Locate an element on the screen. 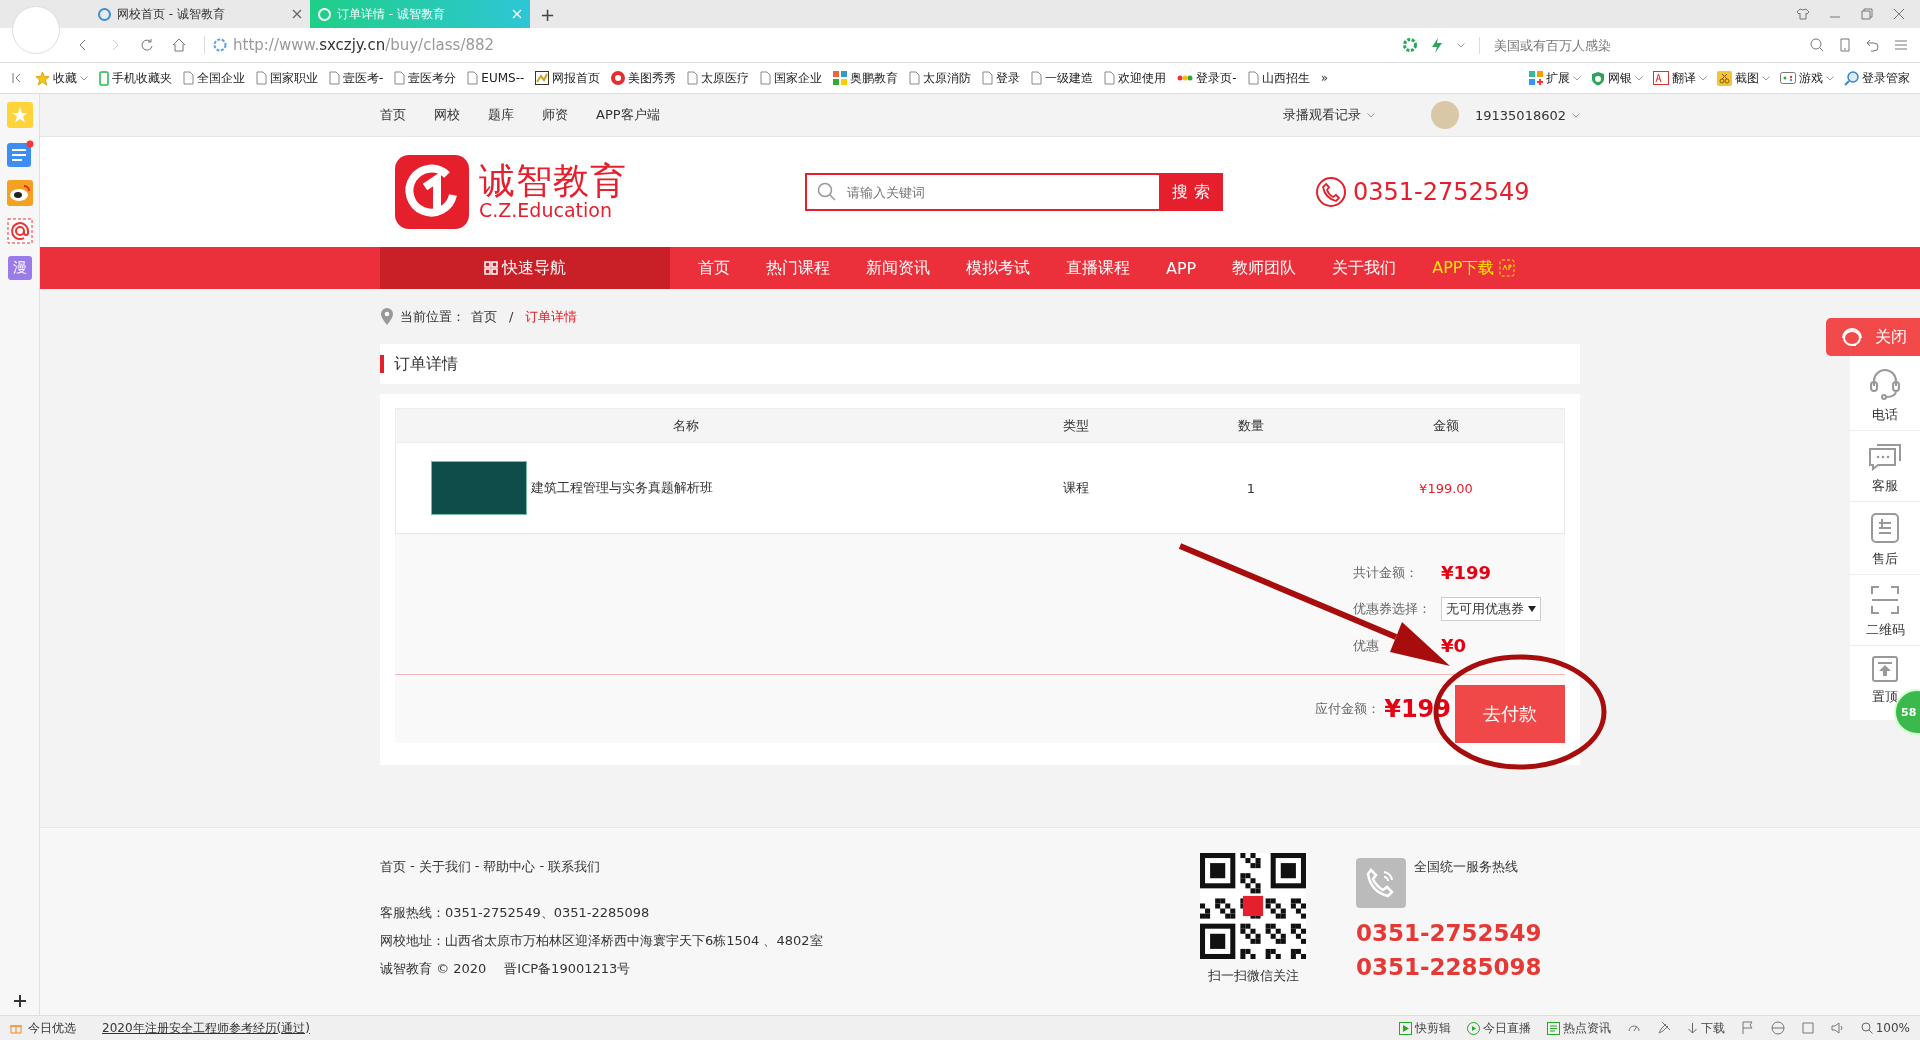 The width and height of the screenshot is (1920, 1040). news-link: 2020年注册安全工程师参考经历(通过) is located at coordinates (206, 1028).